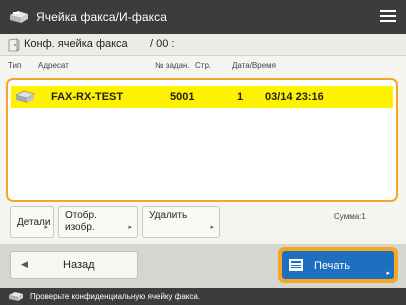  What do you see at coordinates (388, 11) in the screenshot?
I see `hamburger-menu-icon` at bounding box center [388, 11].